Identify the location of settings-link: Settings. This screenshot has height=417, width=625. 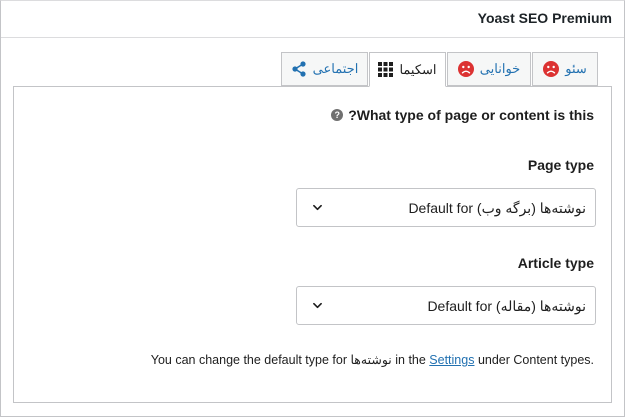
(451, 360).